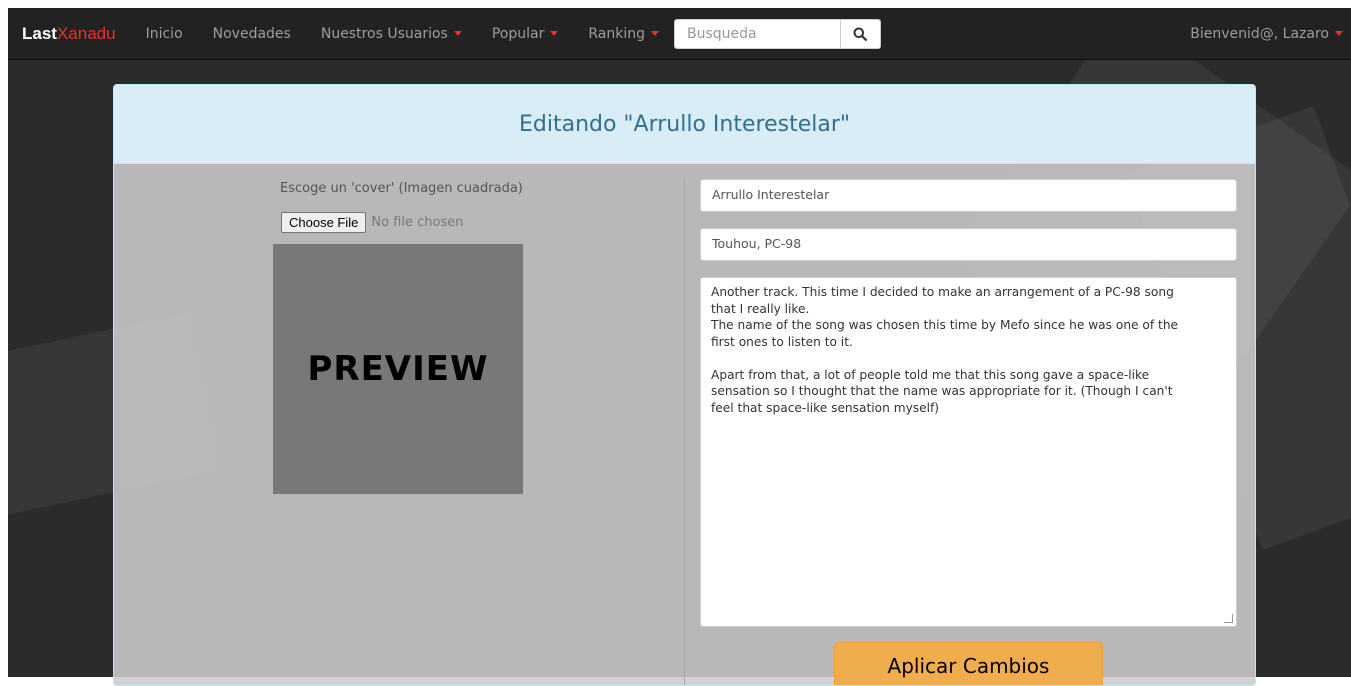 The width and height of the screenshot is (1351, 686). I want to click on brand-logo: LastXanadu, so click(69, 34).